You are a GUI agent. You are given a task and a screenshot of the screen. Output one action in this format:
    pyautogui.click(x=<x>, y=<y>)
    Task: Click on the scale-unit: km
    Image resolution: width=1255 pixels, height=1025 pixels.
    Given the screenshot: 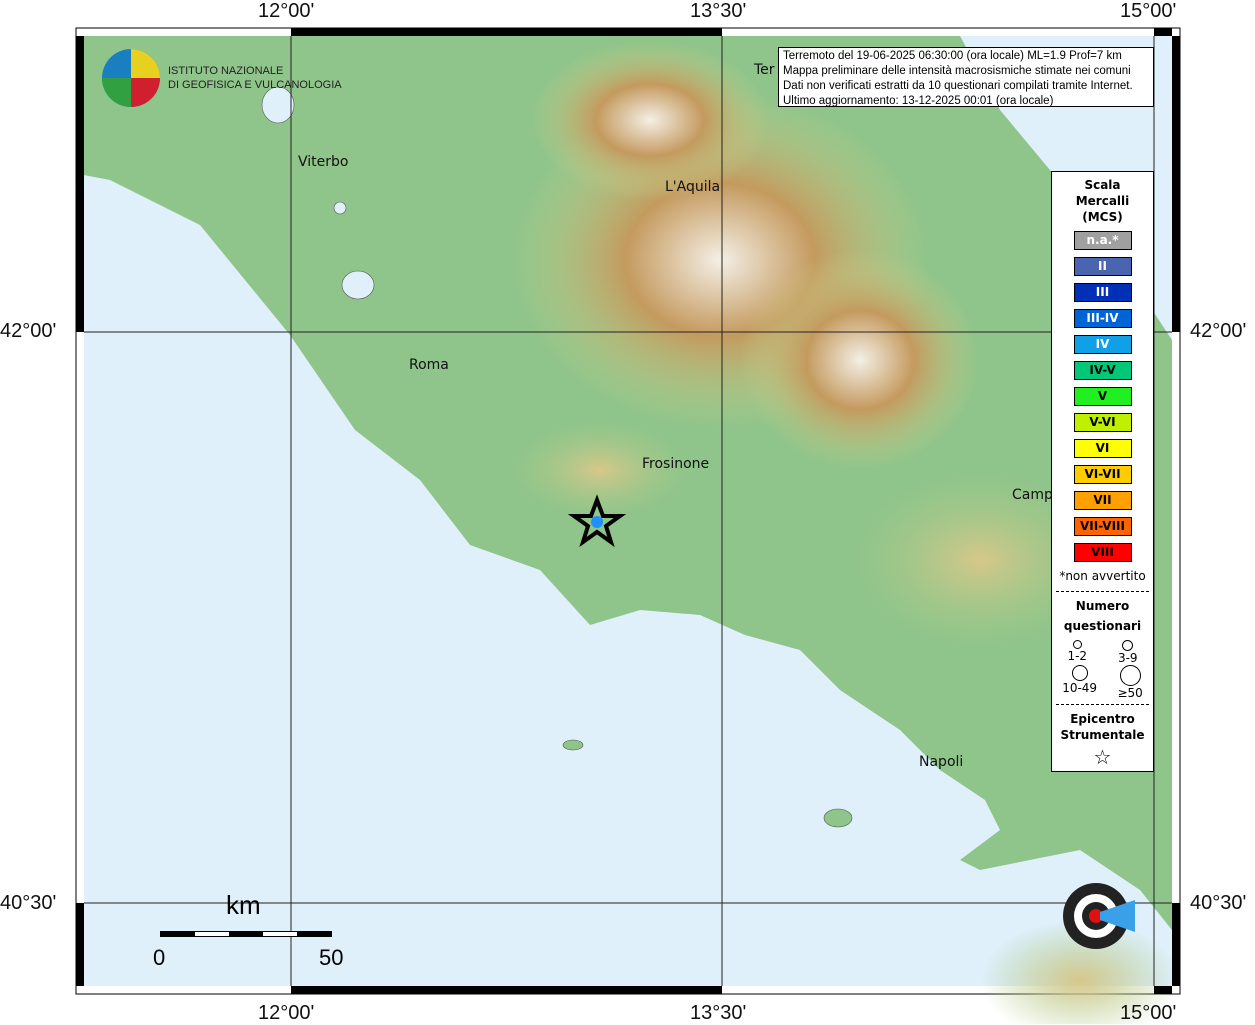 What is the action you would take?
    pyautogui.click(x=243, y=905)
    